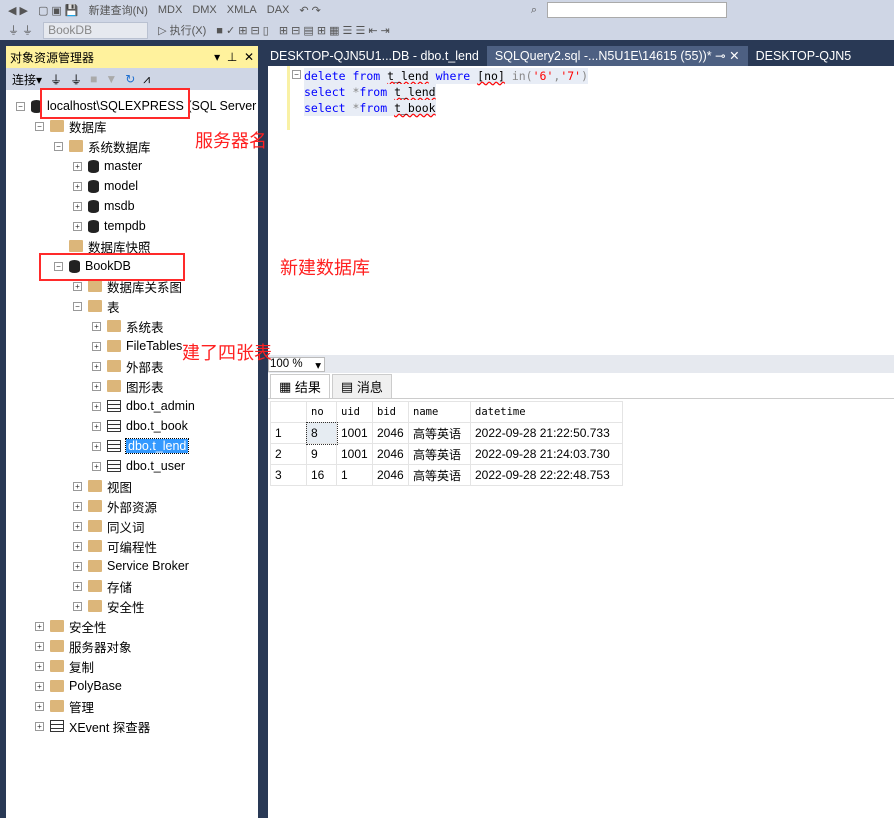  What do you see at coordinates (131, 566) in the screenshot?
I see `tree-item: + Service Broker` at bounding box center [131, 566].